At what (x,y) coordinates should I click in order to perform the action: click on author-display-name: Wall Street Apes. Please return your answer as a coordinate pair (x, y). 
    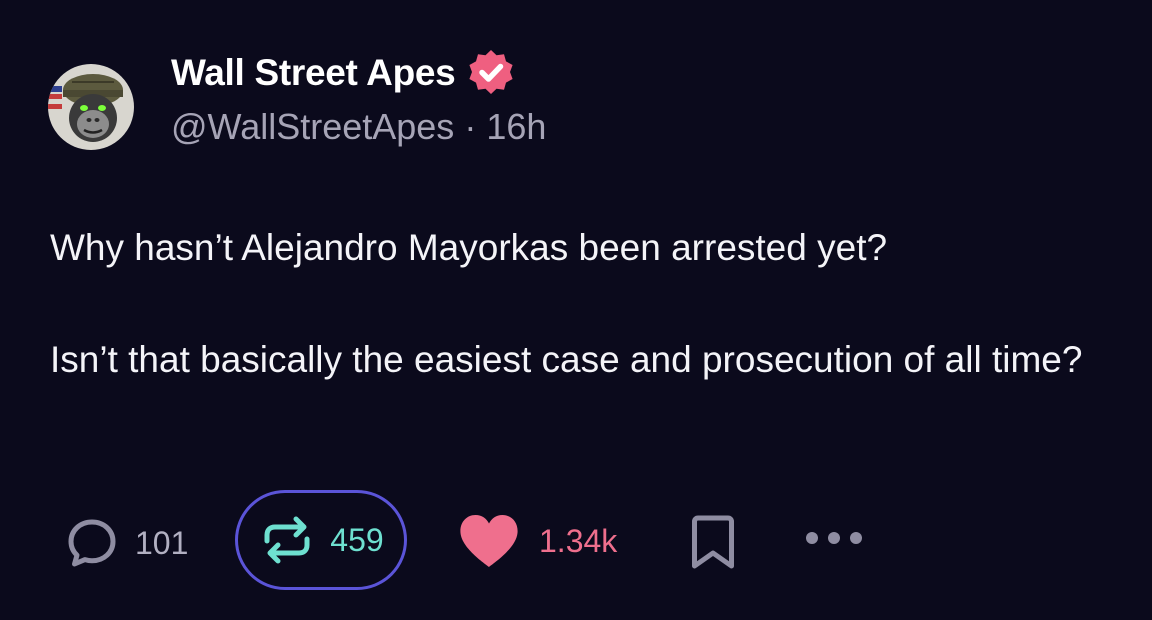
    Looking at the image, I should click on (313, 73).